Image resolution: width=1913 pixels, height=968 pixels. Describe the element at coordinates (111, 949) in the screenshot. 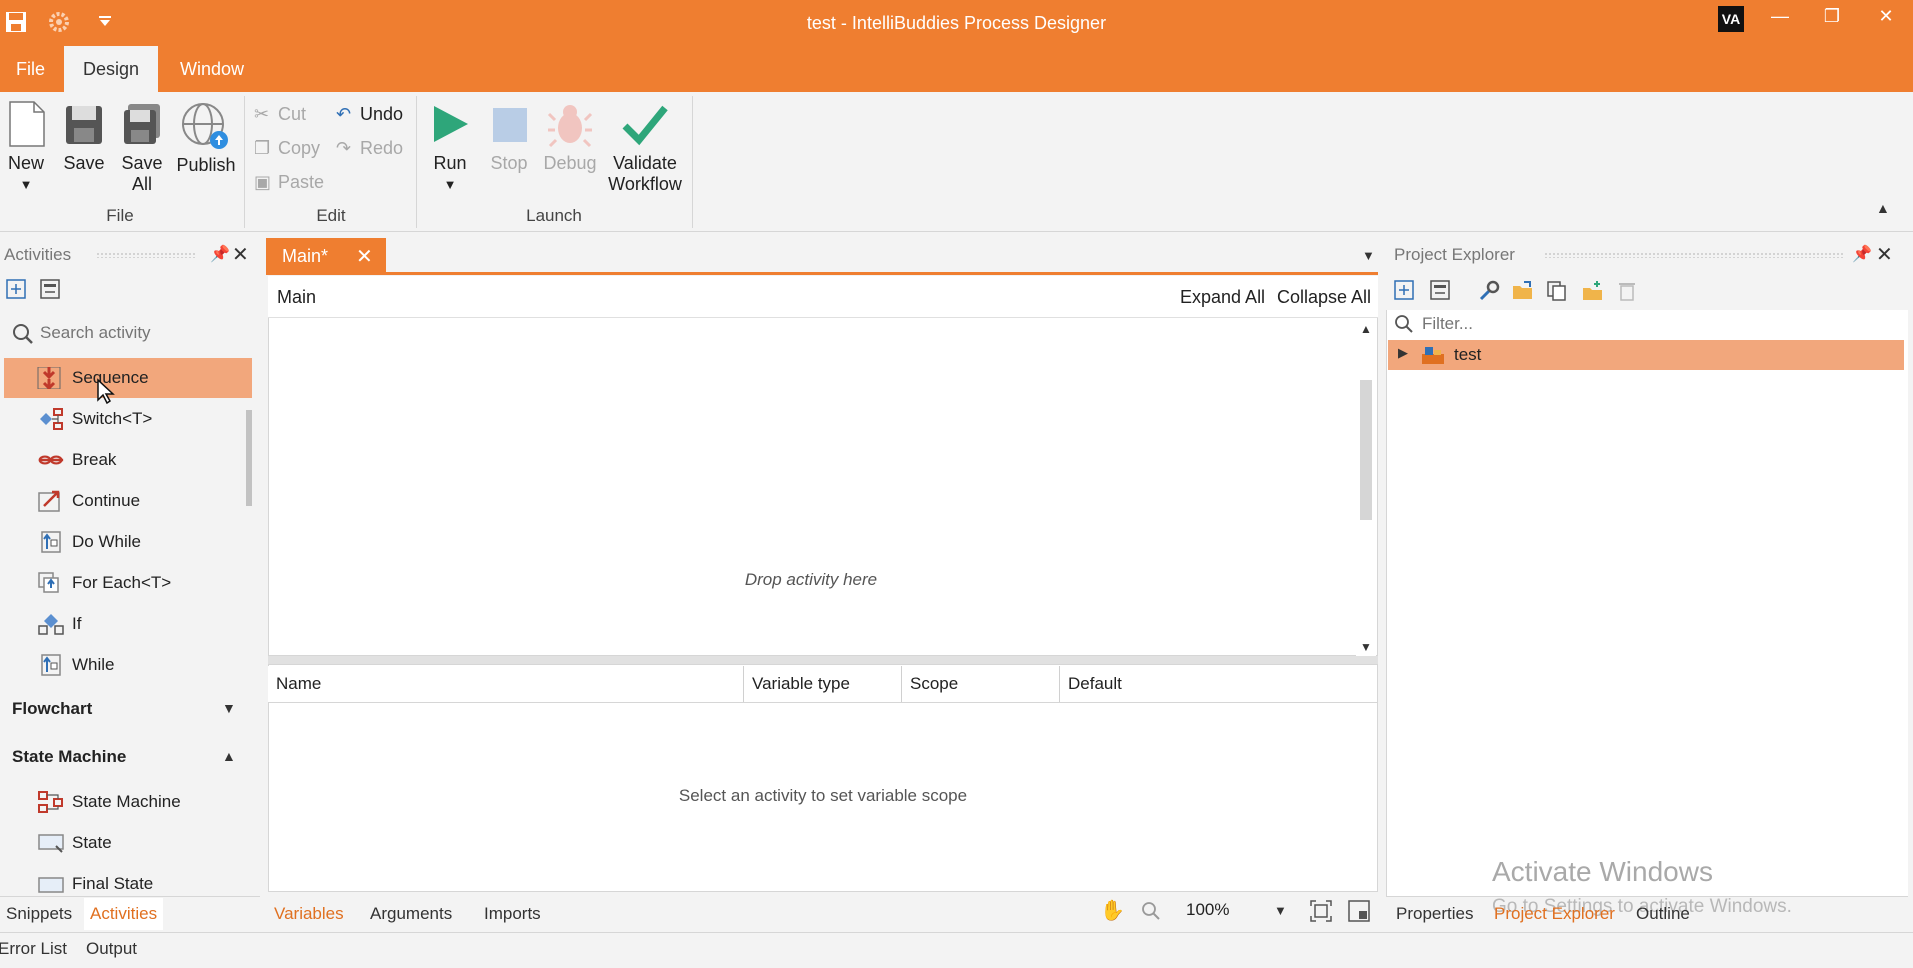

I see `tab-output: Output` at that location.